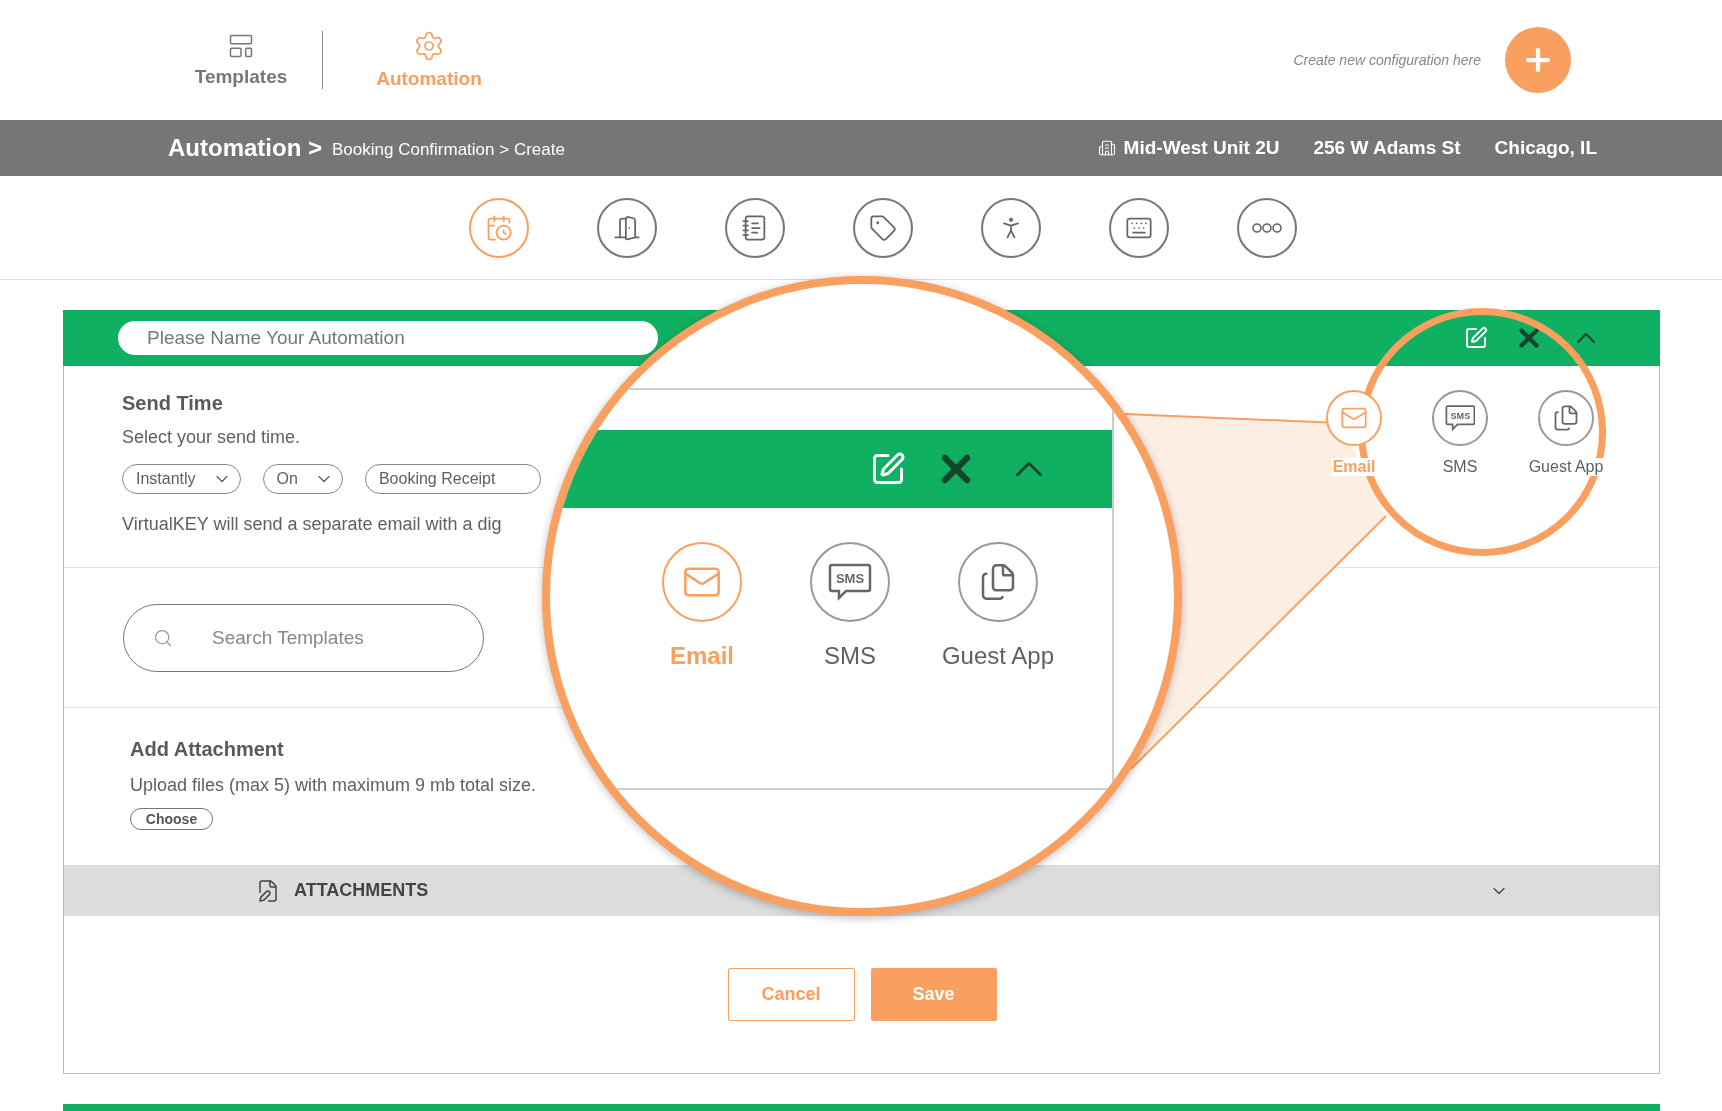 This screenshot has height=1111, width=1722. Describe the element at coordinates (1201, 148) in the screenshot. I see `unit-name: Mid-West Unit 2U` at that location.